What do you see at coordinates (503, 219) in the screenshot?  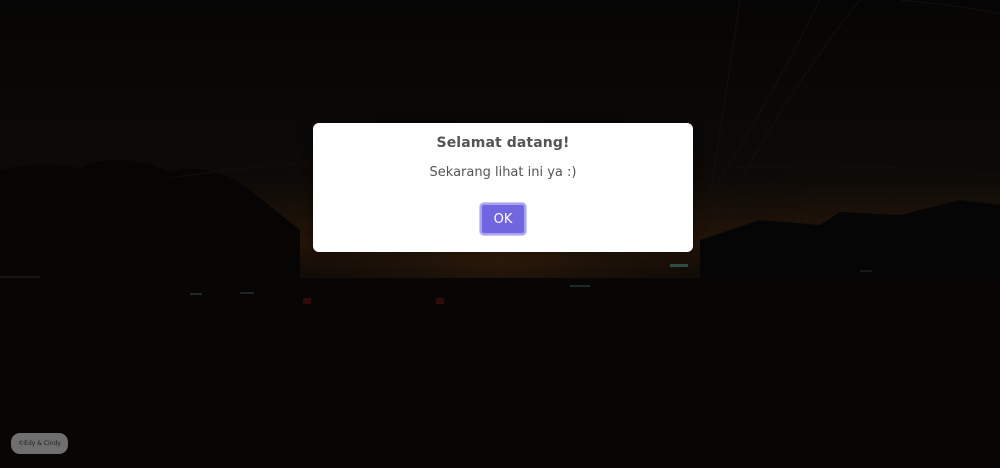 I see `ok-button: OK` at bounding box center [503, 219].